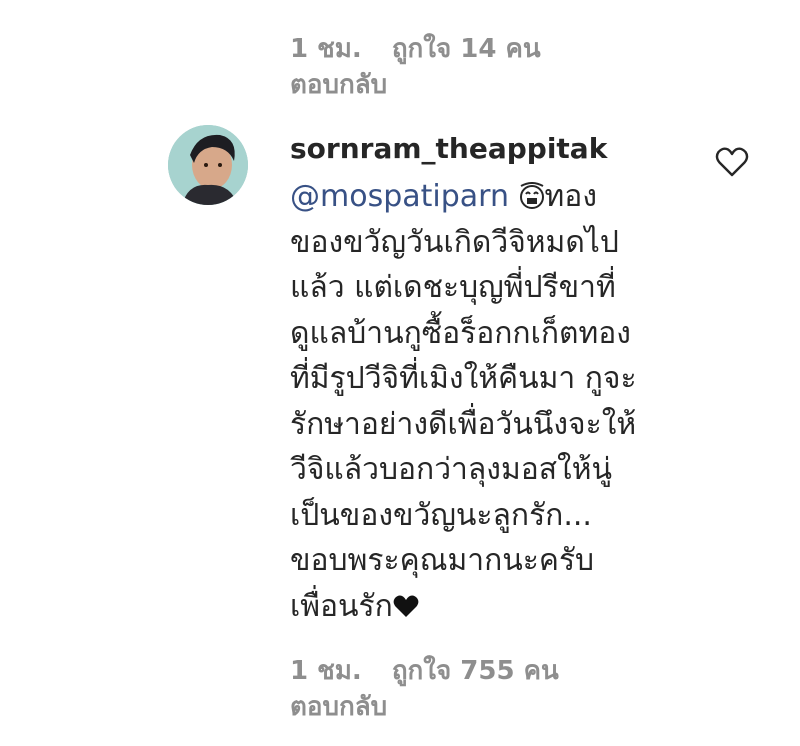 This screenshot has width=800, height=746. I want to click on avatar-image, so click(208, 165).